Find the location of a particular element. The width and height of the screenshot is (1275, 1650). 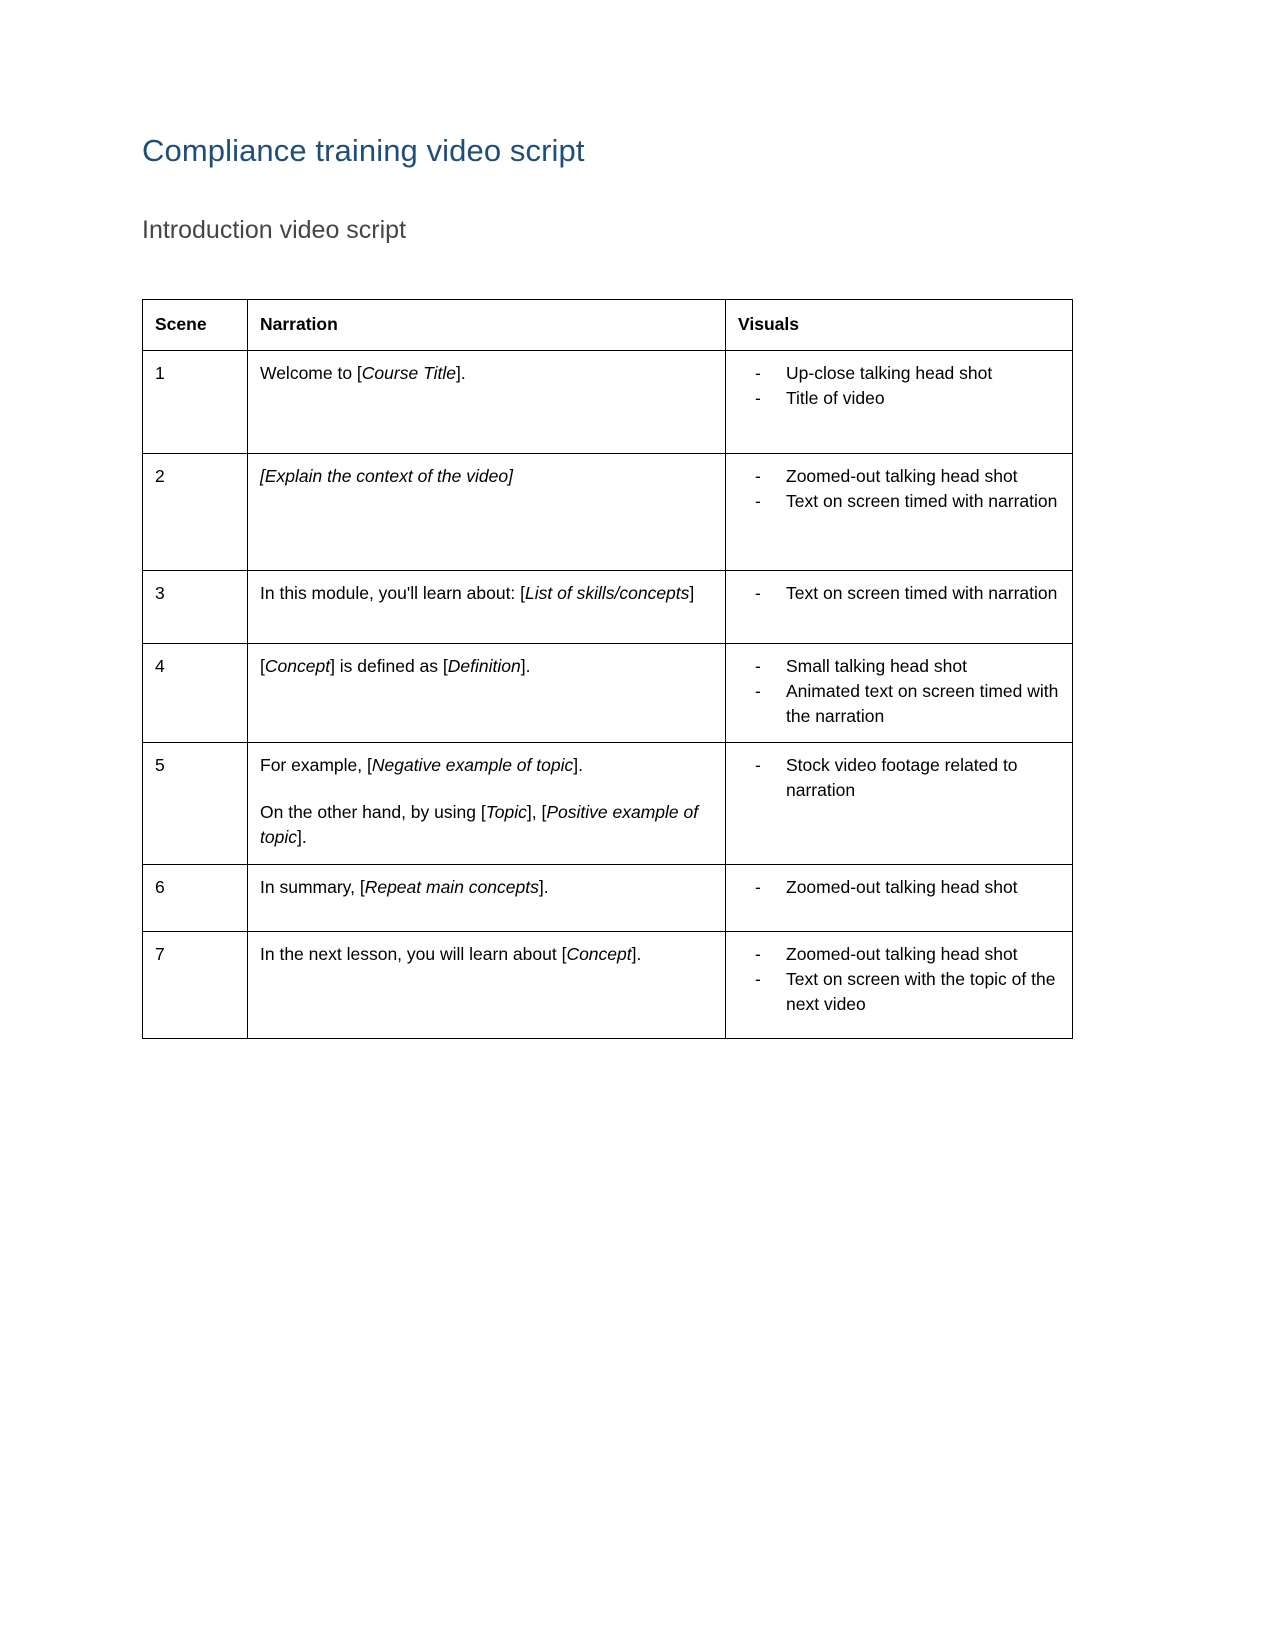

cell-scene-number: 3 is located at coordinates (195, 606).